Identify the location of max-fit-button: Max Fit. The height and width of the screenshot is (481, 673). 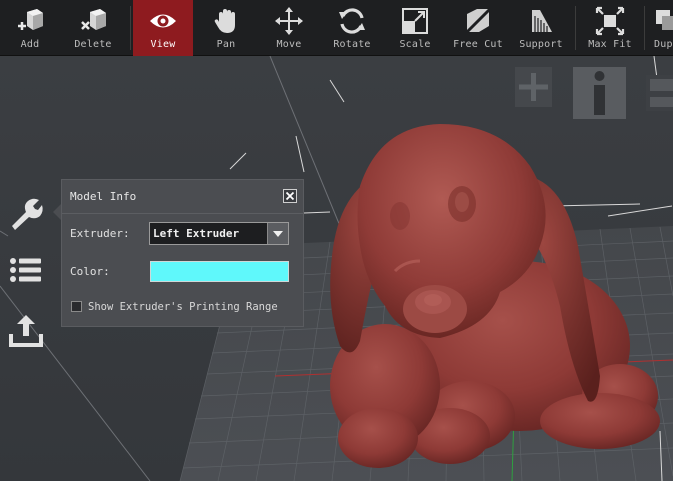
(610, 28).